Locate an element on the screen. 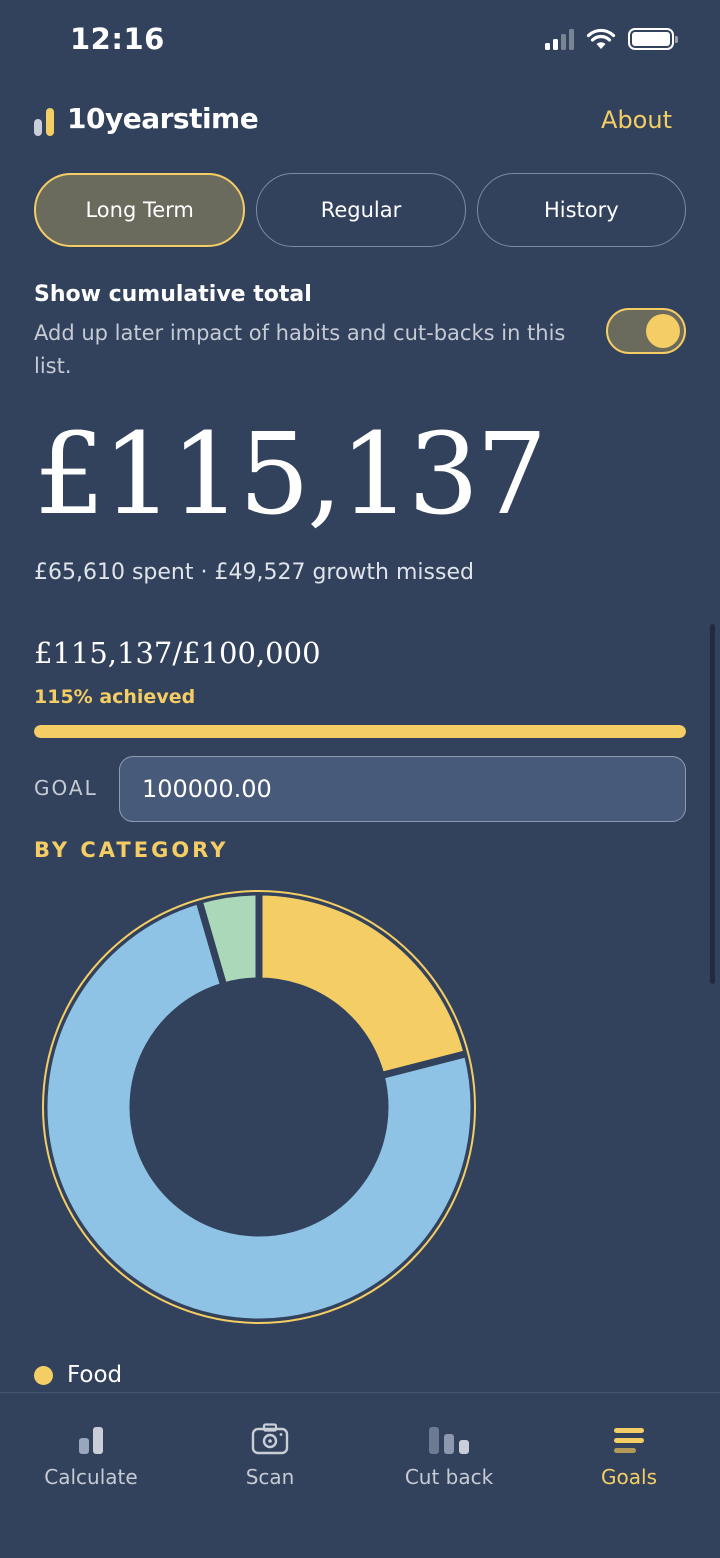  legend-dot-food is located at coordinates (43, 1375).